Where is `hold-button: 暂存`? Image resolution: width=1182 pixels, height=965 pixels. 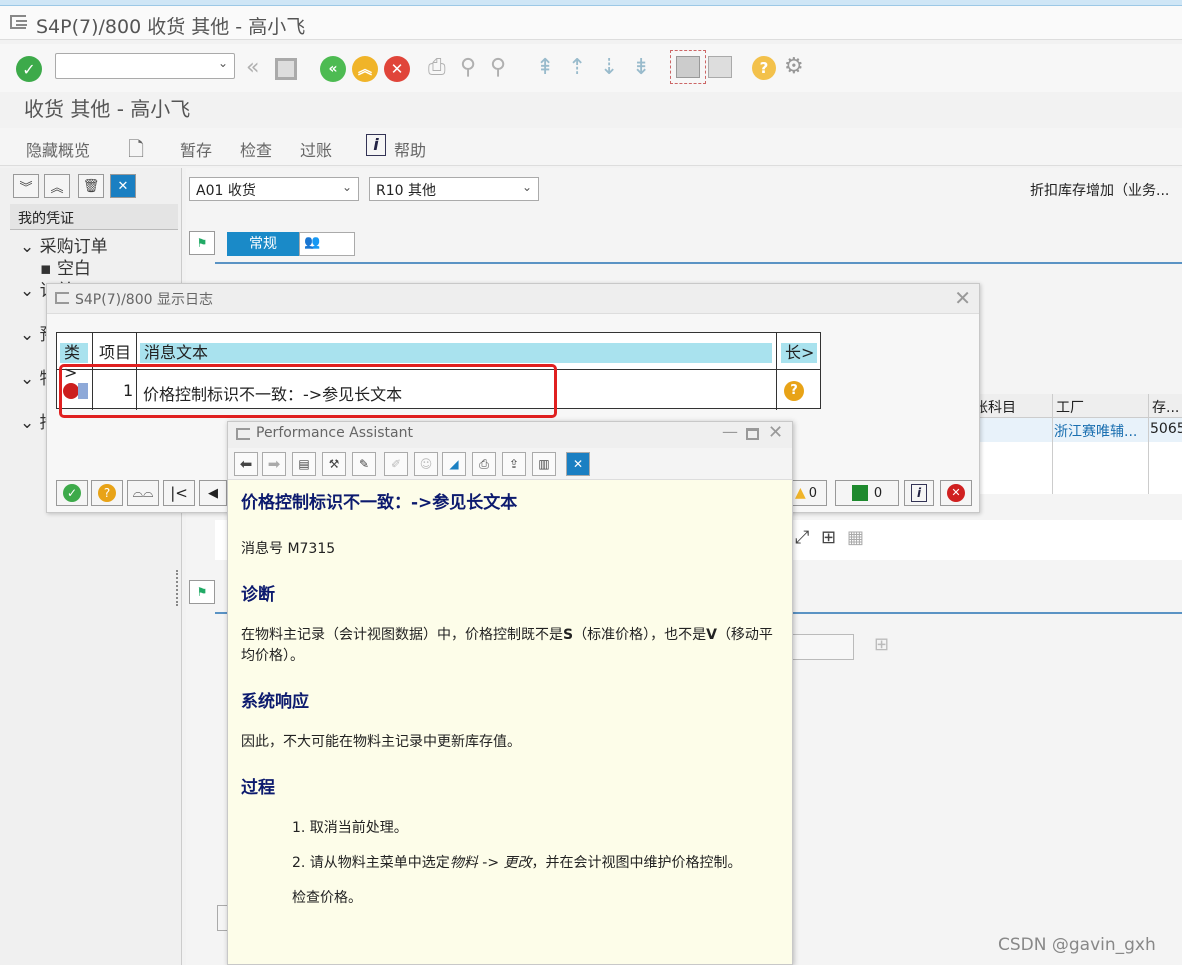
hold-button: 暂存 is located at coordinates (196, 149).